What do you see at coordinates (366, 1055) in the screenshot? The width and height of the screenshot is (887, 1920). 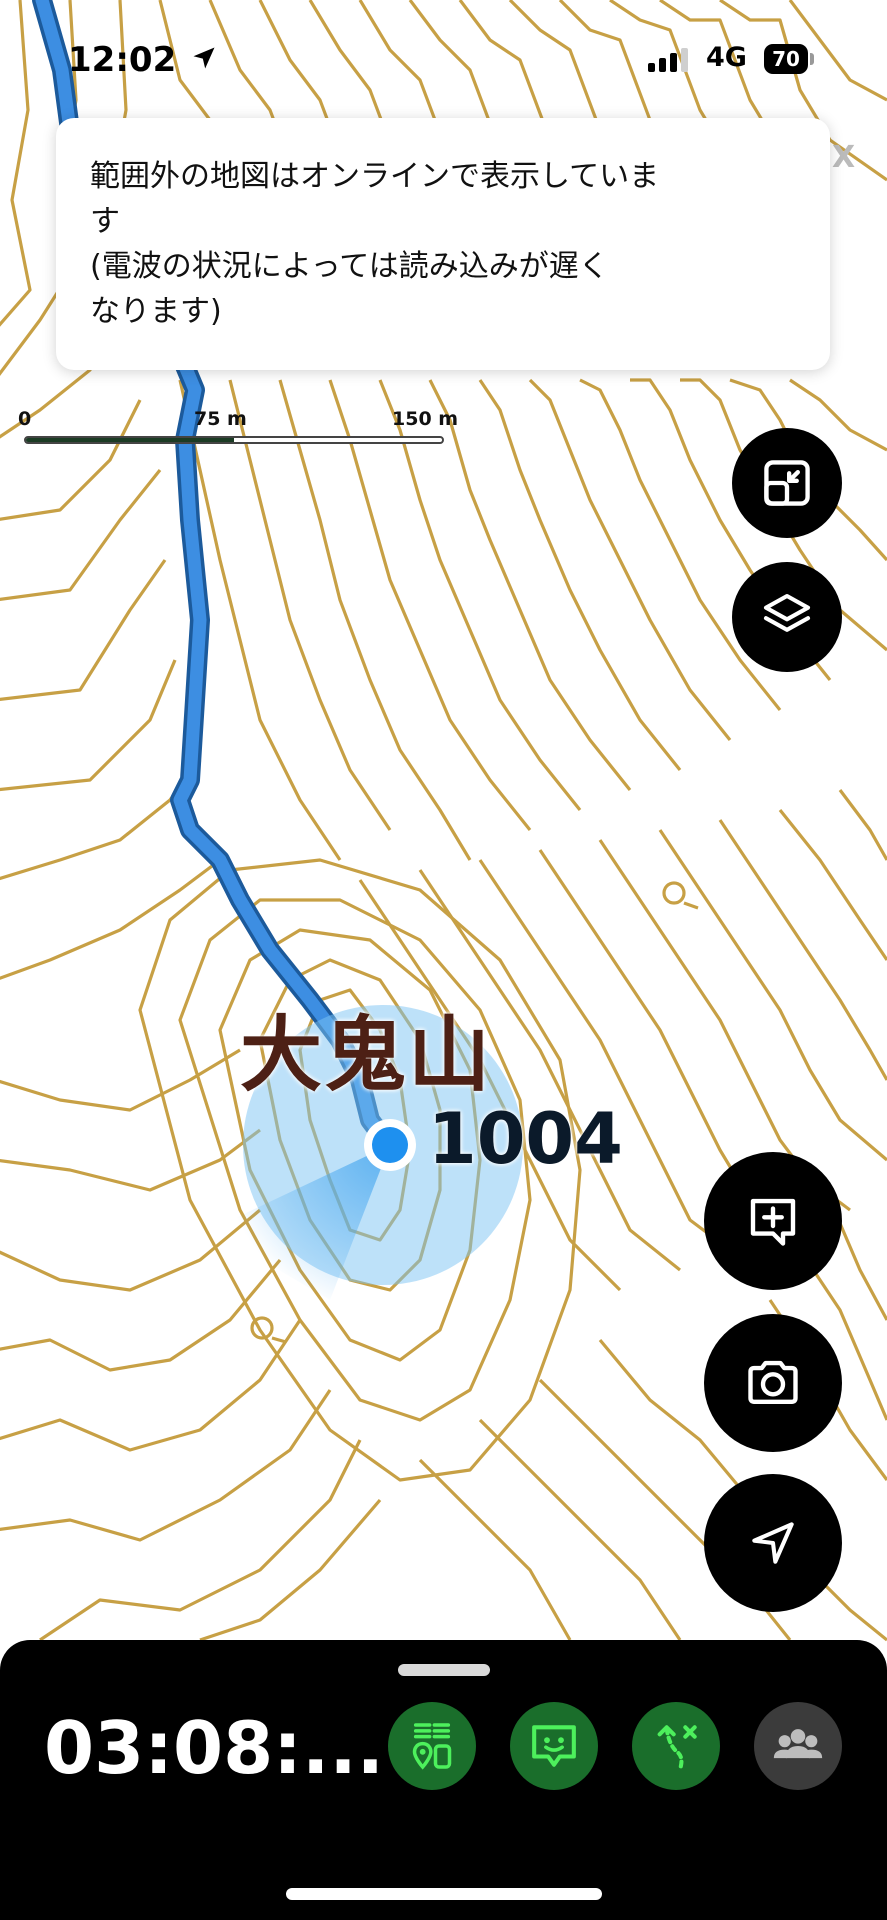 I see `peak-name-label: 大鬼山` at bounding box center [366, 1055].